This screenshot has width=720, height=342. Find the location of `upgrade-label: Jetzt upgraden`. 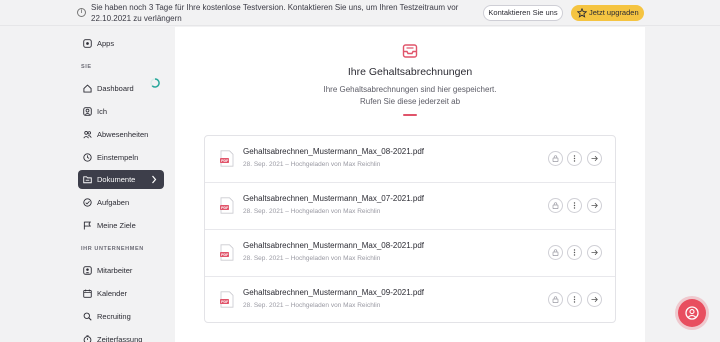

upgrade-label: Jetzt upgraden is located at coordinates (614, 12).